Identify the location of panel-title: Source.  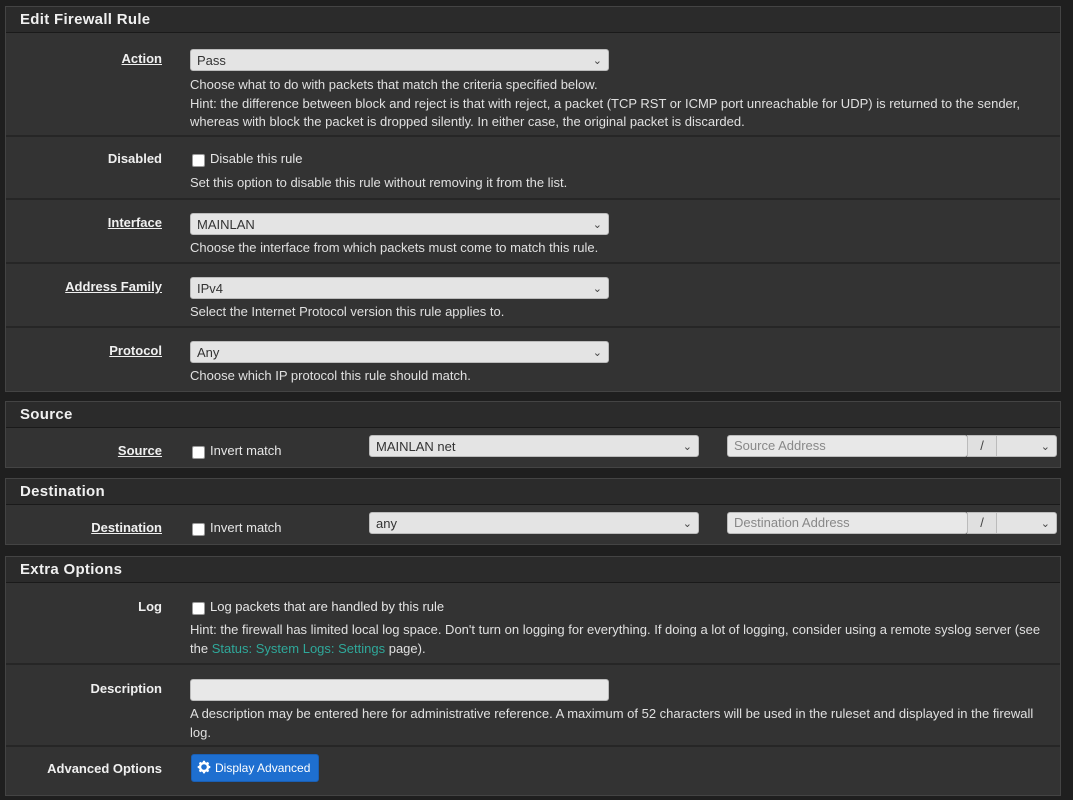
(533, 415).